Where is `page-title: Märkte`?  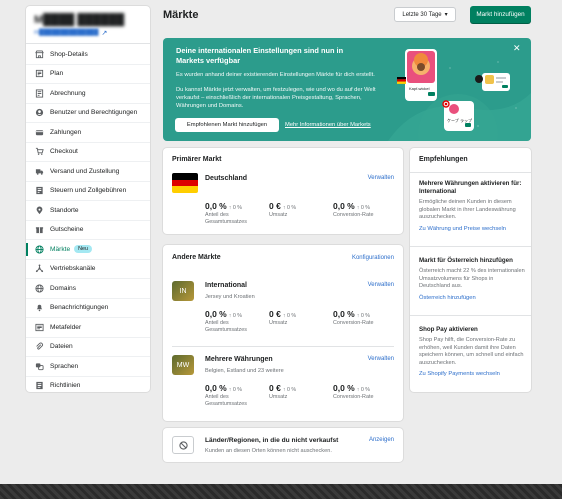
page-title: Märkte is located at coordinates (181, 15).